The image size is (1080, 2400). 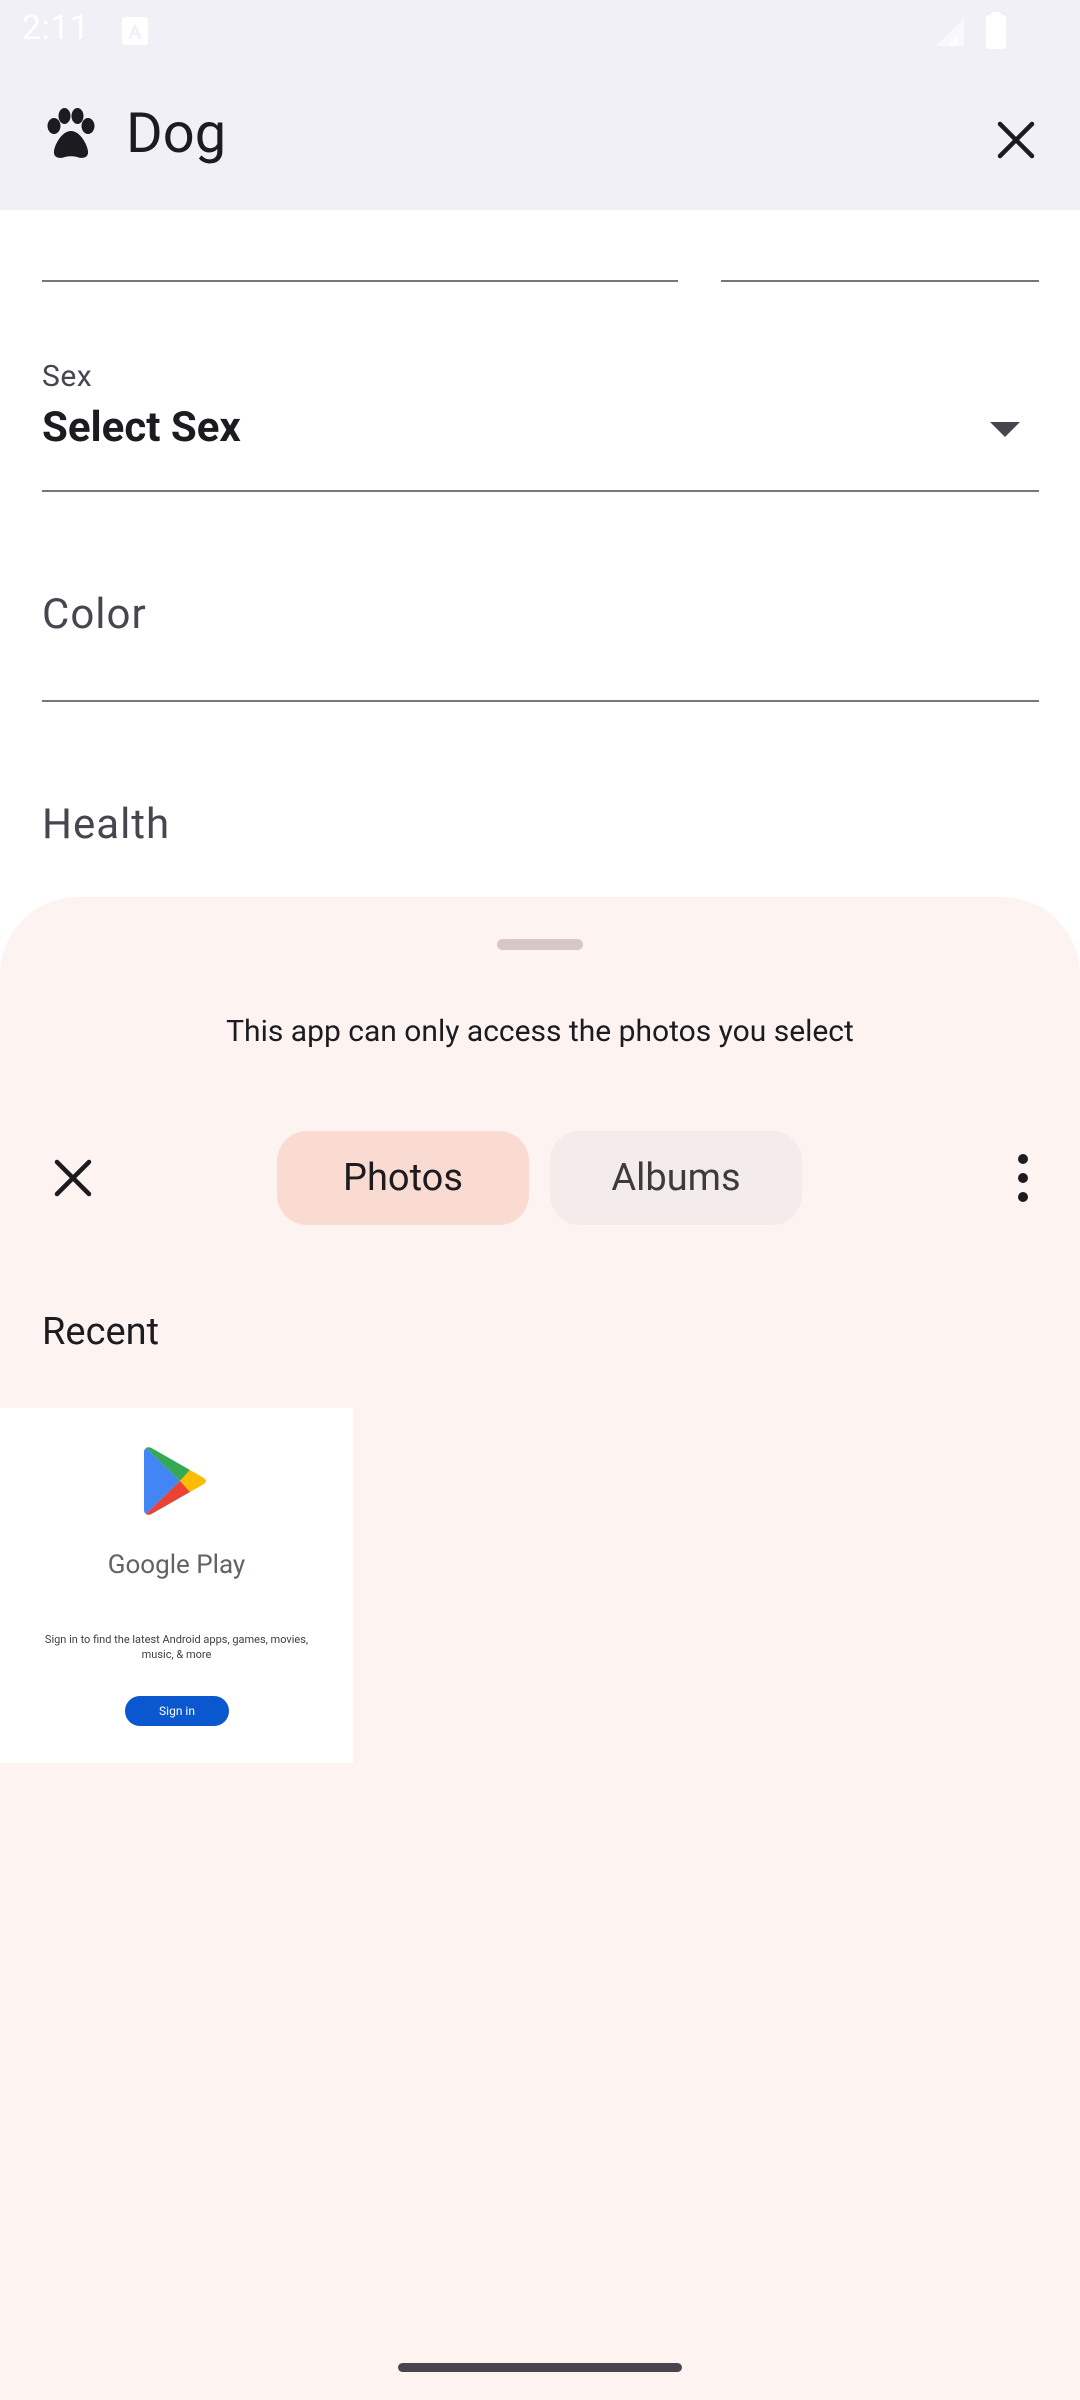 What do you see at coordinates (176, 1483) in the screenshot?
I see `google-play-logo-icon` at bounding box center [176, 1483].